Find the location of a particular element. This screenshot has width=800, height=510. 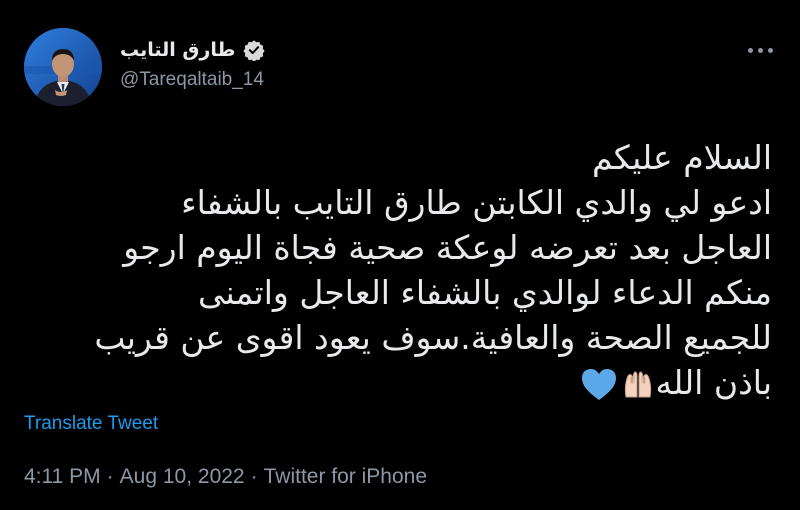

verified-badge-icon is located at coordinates (254, 50).